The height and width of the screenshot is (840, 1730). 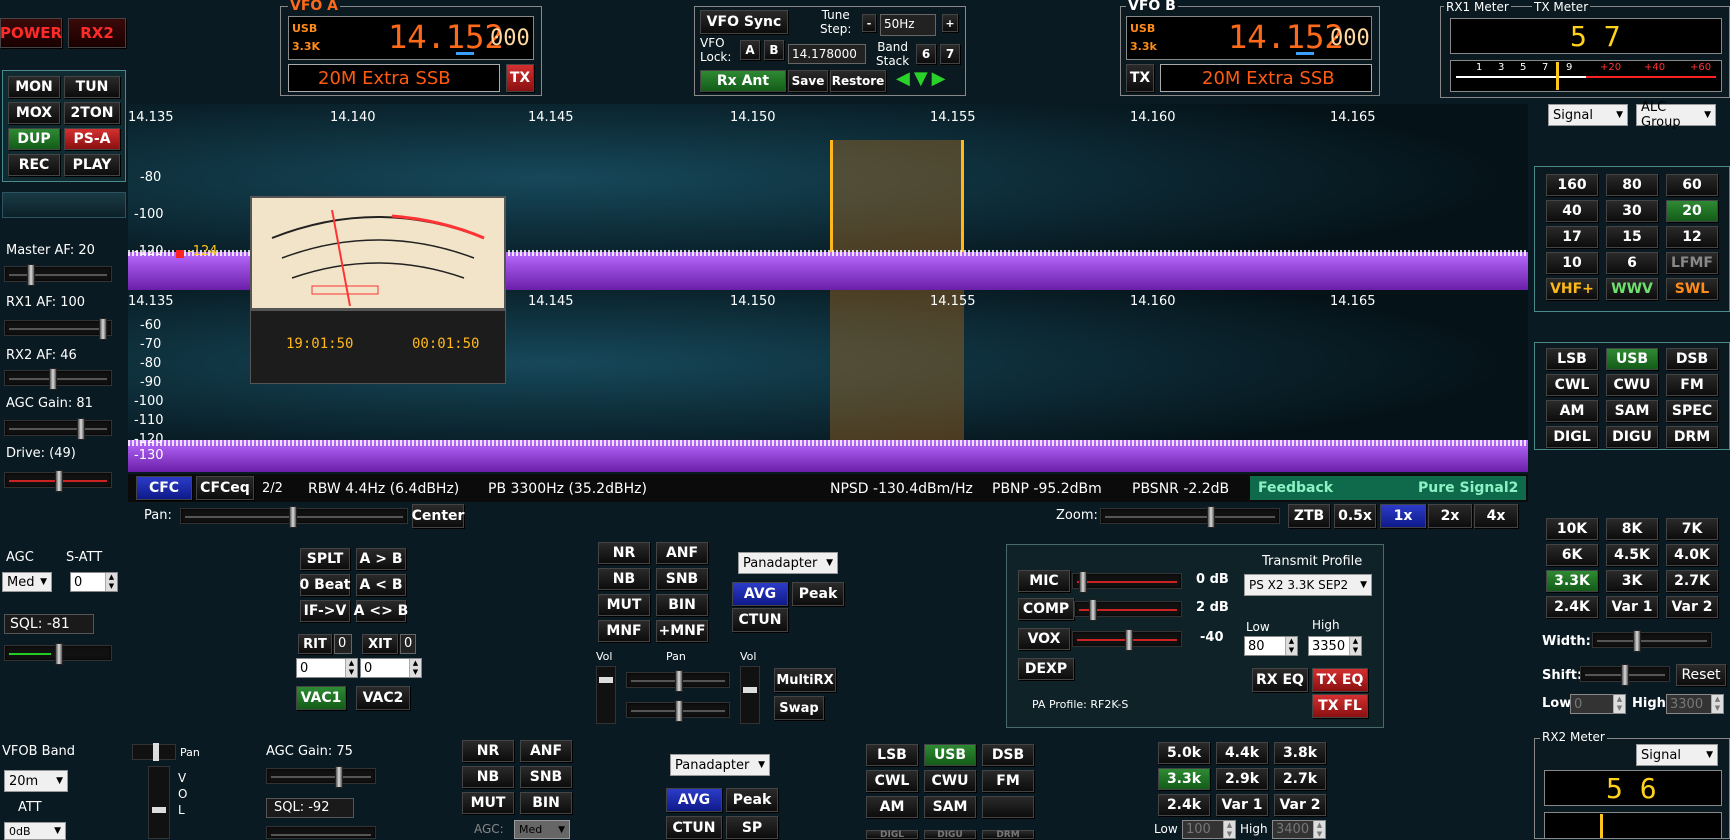 What do you see at coordinates (760, 594) in the screenshot?
I see `avg-button: AVG` at bounding box center [760, 594].